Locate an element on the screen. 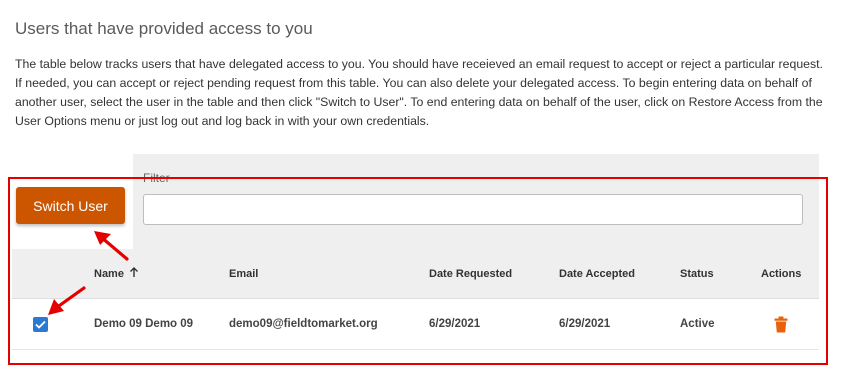  column-header-name-label: Name is located at coordinates (109, 273).